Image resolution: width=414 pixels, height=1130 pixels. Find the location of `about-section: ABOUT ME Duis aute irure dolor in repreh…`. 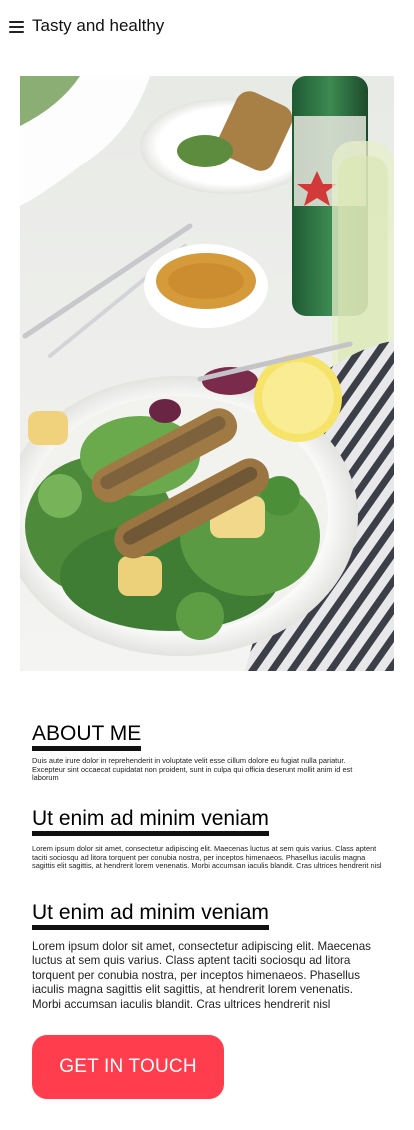

about-section: ABOUT ME Duis aute irure dolor in repreh… is located at coordinates (210, 752).